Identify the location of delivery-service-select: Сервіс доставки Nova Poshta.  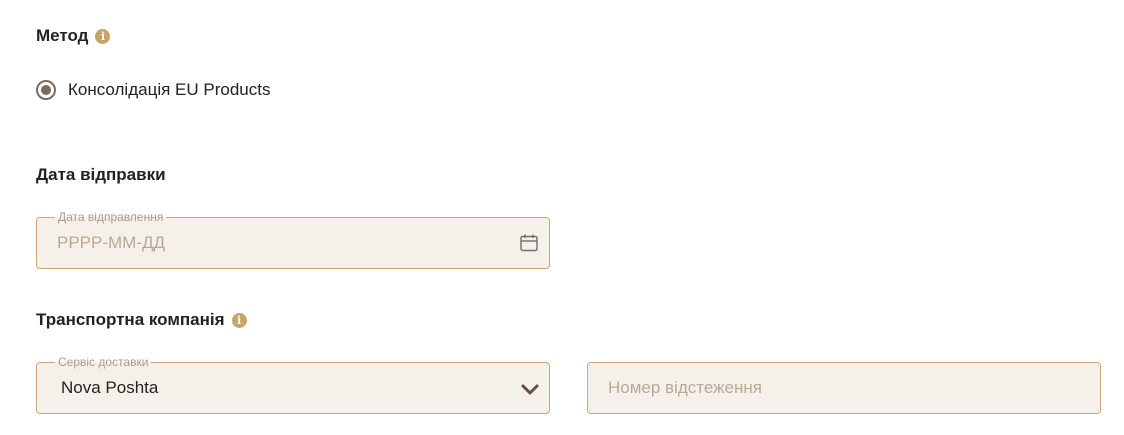
(293, 384).